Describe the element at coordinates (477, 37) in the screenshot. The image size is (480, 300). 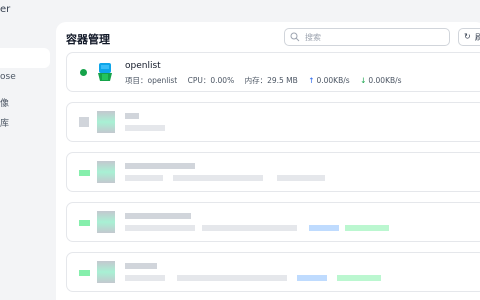
I see `refresh-label: 刷` at that location.